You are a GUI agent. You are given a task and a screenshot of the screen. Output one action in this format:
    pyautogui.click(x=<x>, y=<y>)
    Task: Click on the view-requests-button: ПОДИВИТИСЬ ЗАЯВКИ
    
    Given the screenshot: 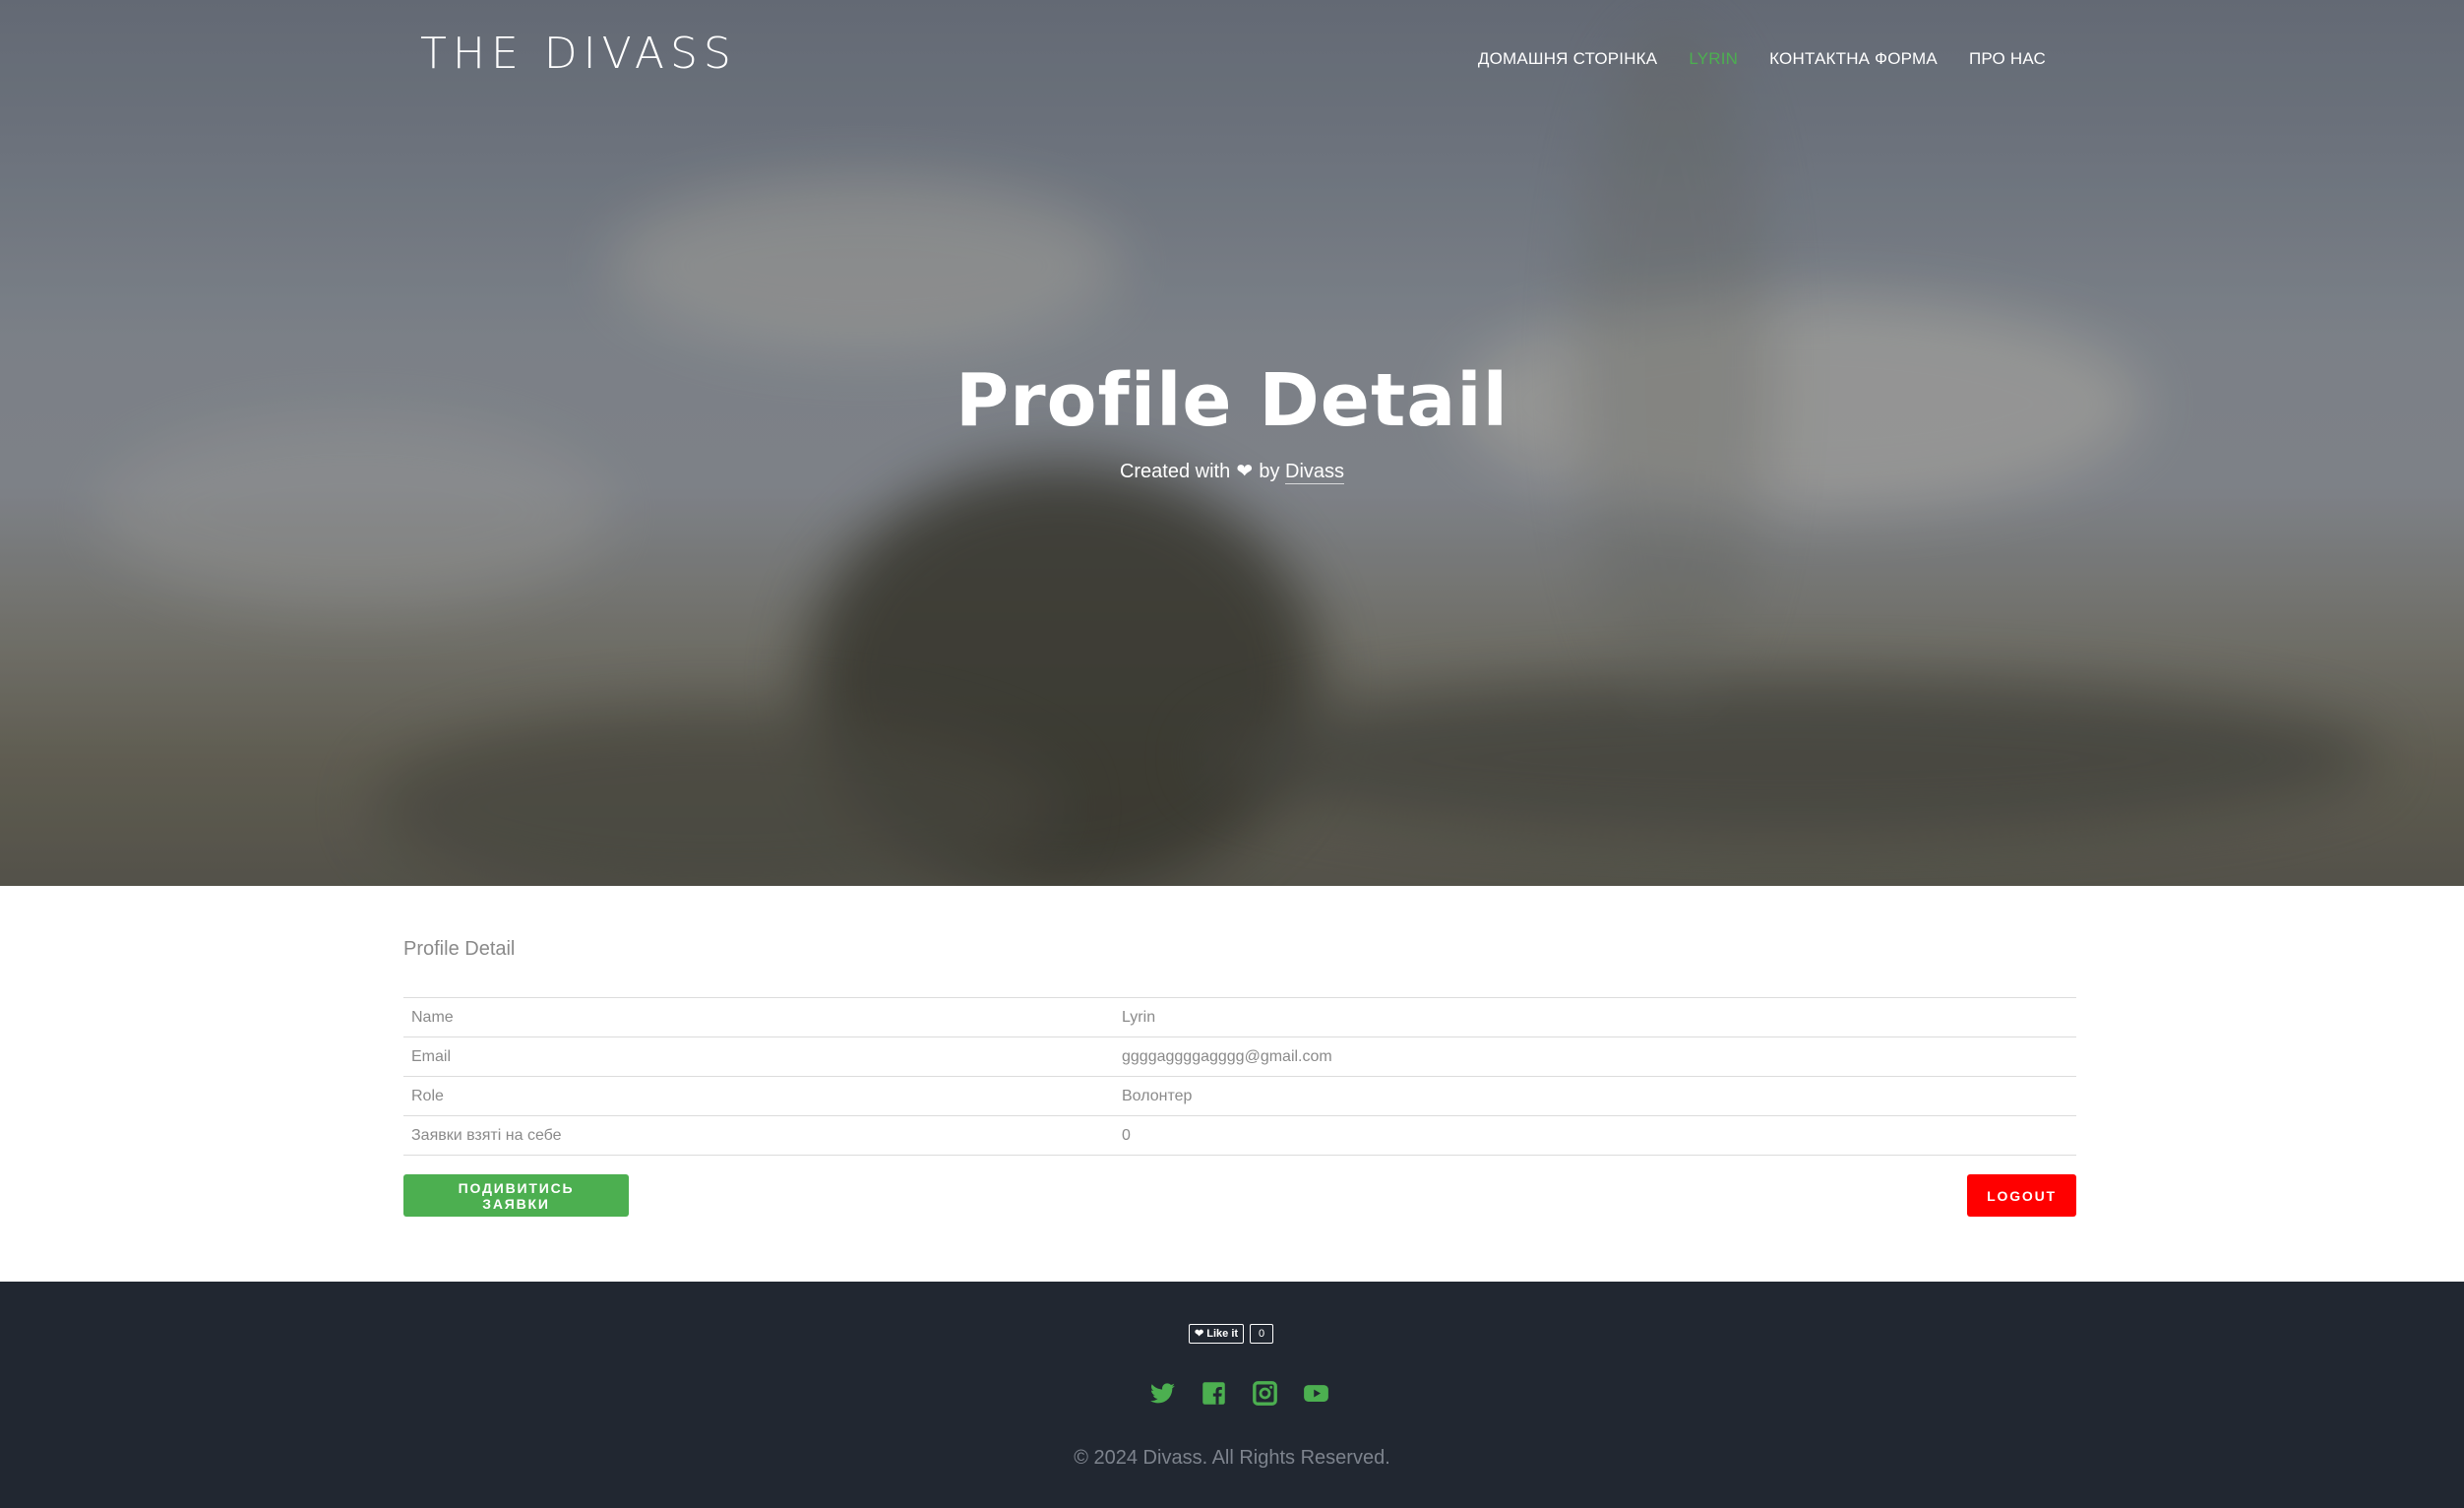 What is the action you would take?
    pyautogui.click(x=516, y=1195)
    